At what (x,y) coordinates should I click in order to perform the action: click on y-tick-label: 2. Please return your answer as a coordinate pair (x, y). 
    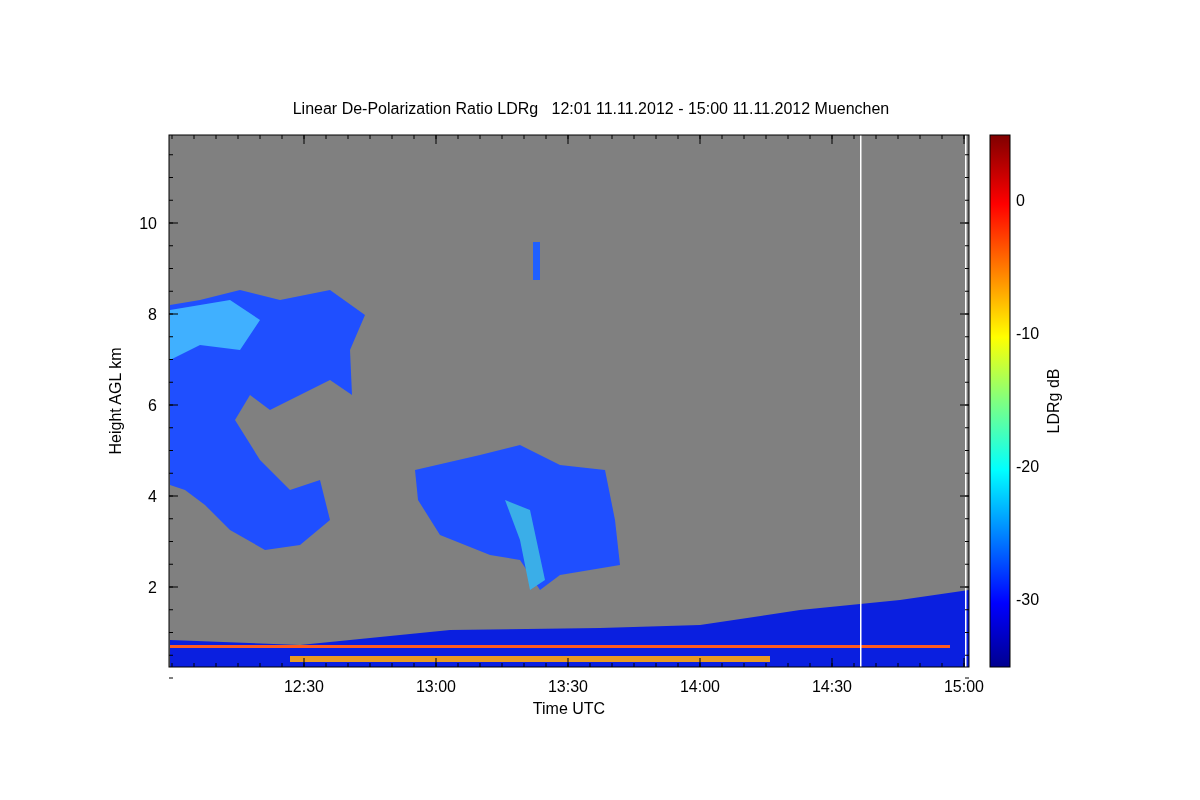
    Looking at the image, I should click on (152, 587).